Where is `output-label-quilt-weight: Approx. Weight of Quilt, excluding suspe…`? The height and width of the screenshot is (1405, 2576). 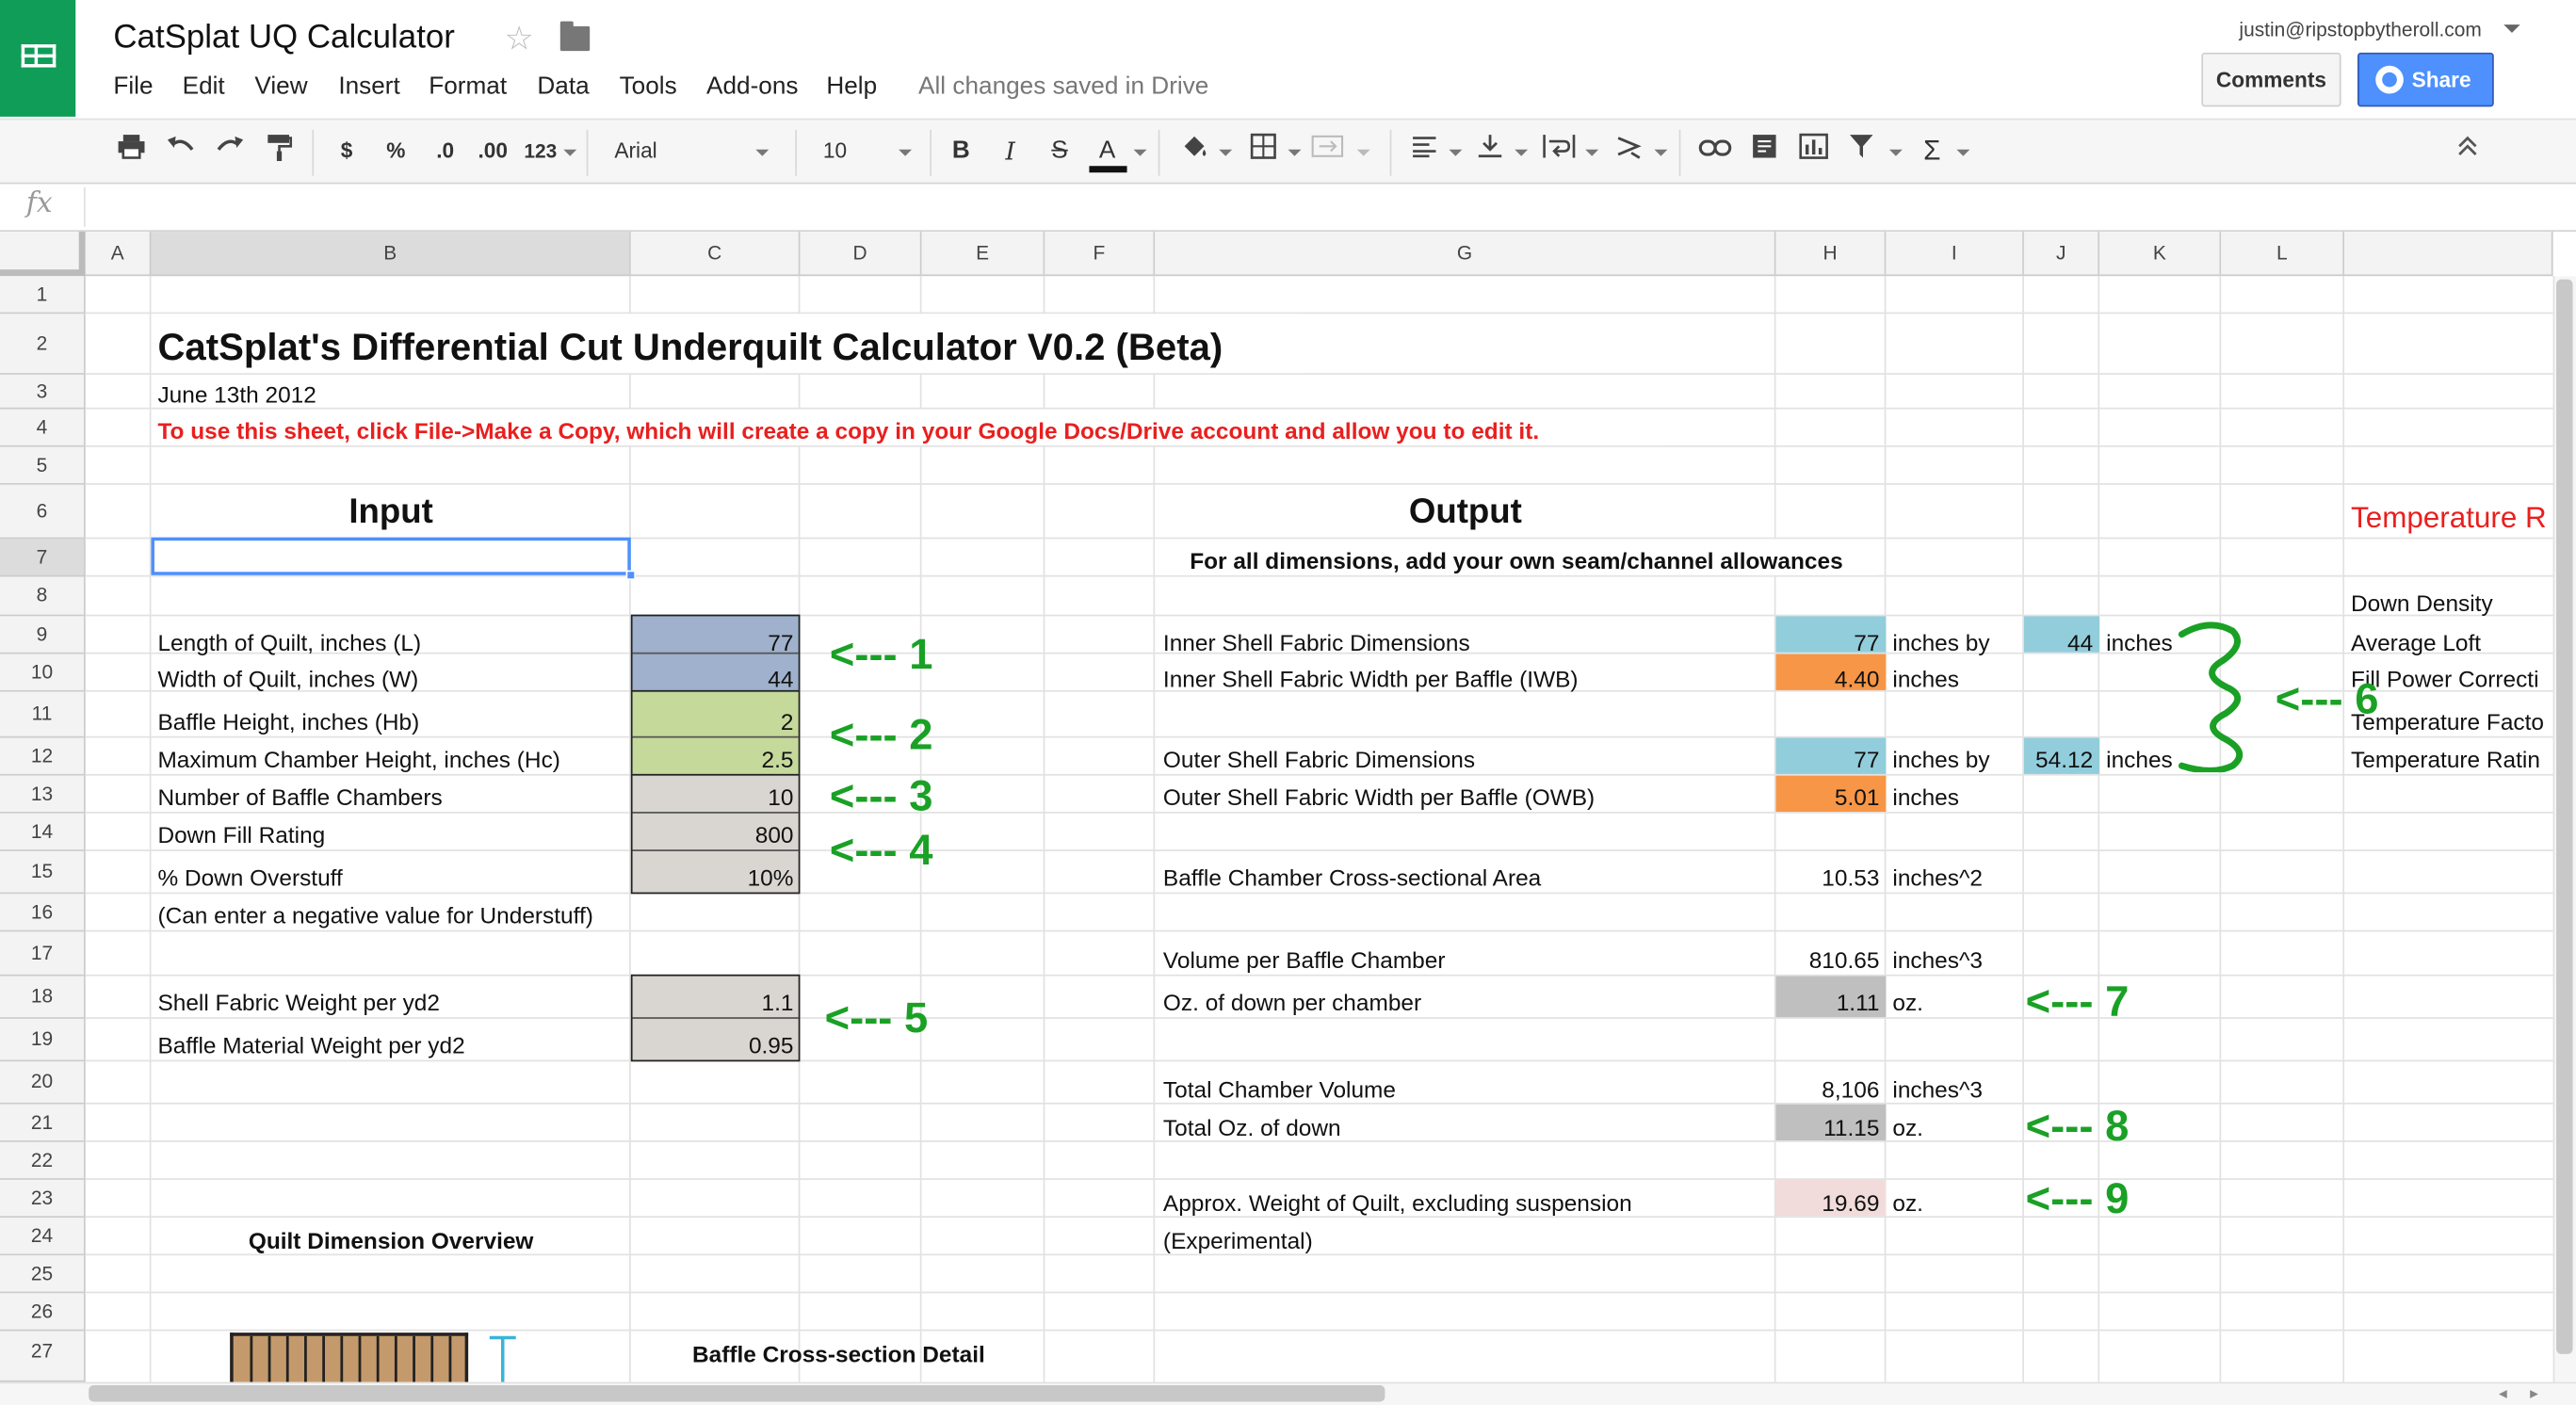
output-label-quilt-weight: Approx. Weight of Quilt, excluding suspe… is located at coordinates (1397, 1203).